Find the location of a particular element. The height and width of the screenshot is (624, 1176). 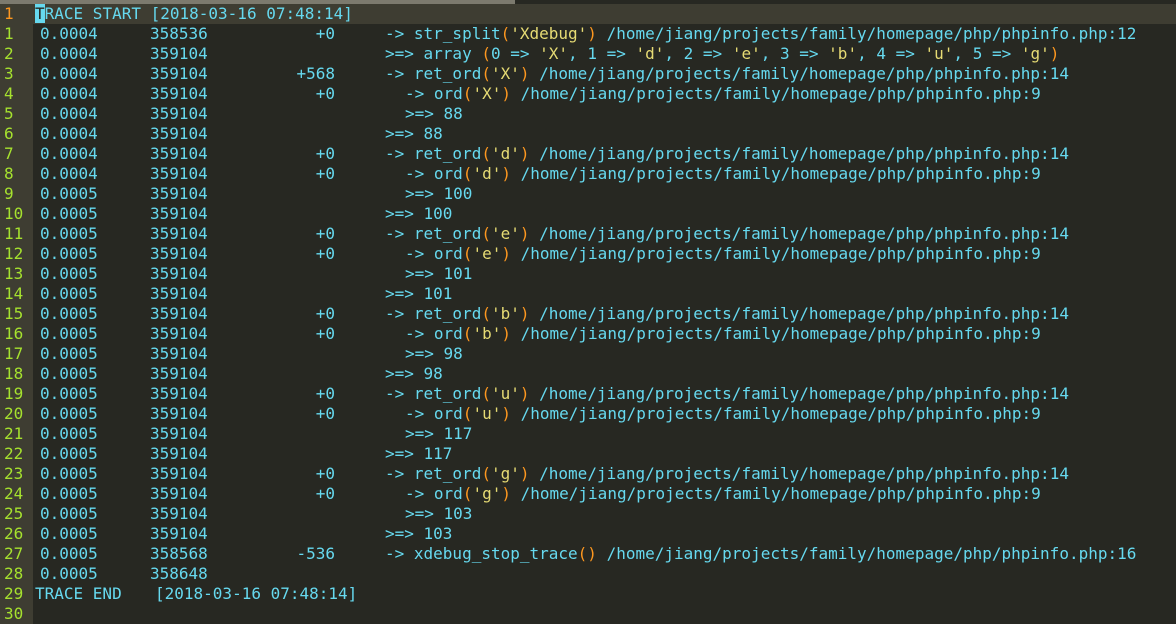

trace-call: >=> 98 is located at coordinates (414, 374).